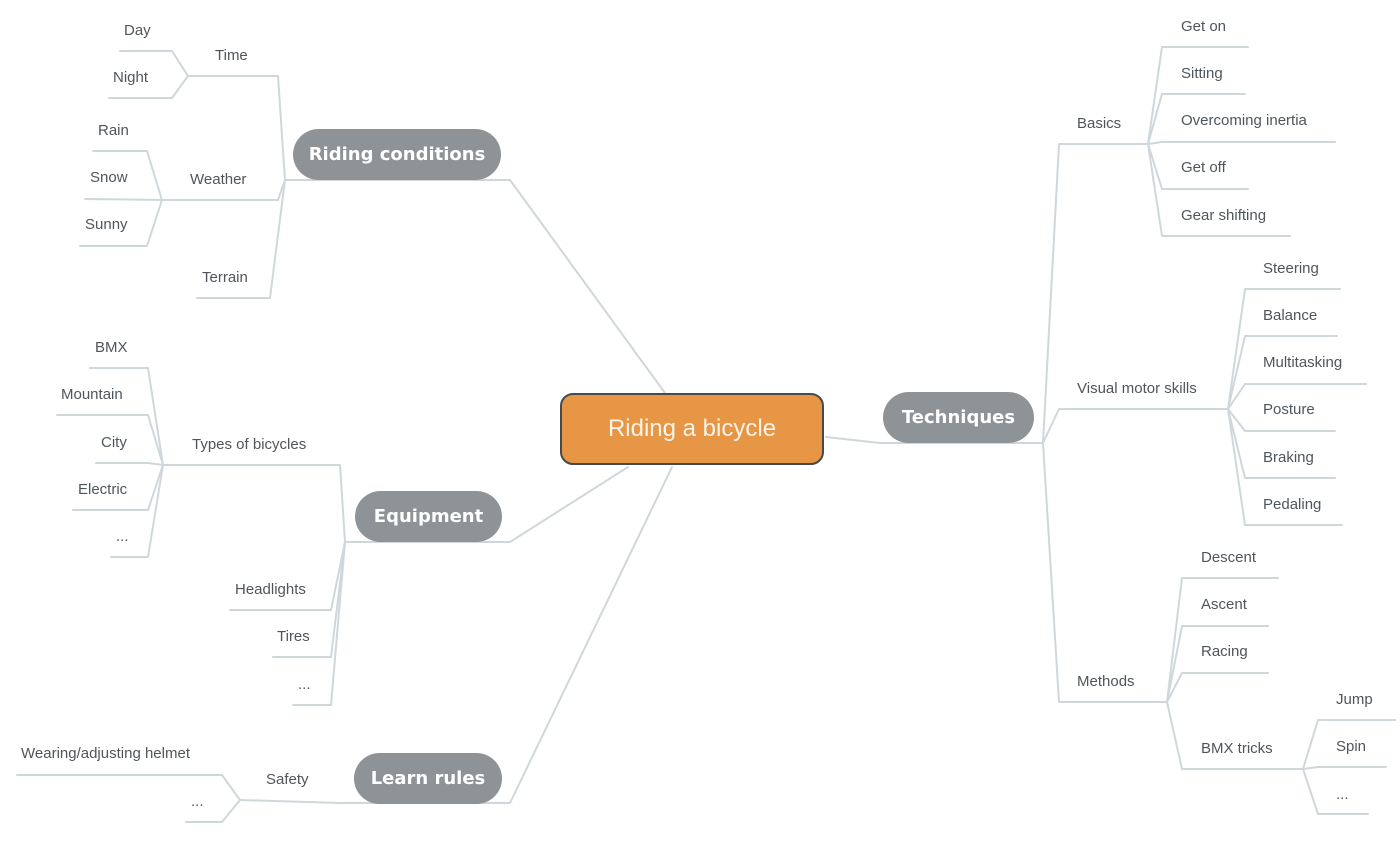  What do you see at coordinates (1223, 215) in the screenshot?
I see `subtopic-gear-shifting: Gear shifting` at bounding box center [1223, 215].